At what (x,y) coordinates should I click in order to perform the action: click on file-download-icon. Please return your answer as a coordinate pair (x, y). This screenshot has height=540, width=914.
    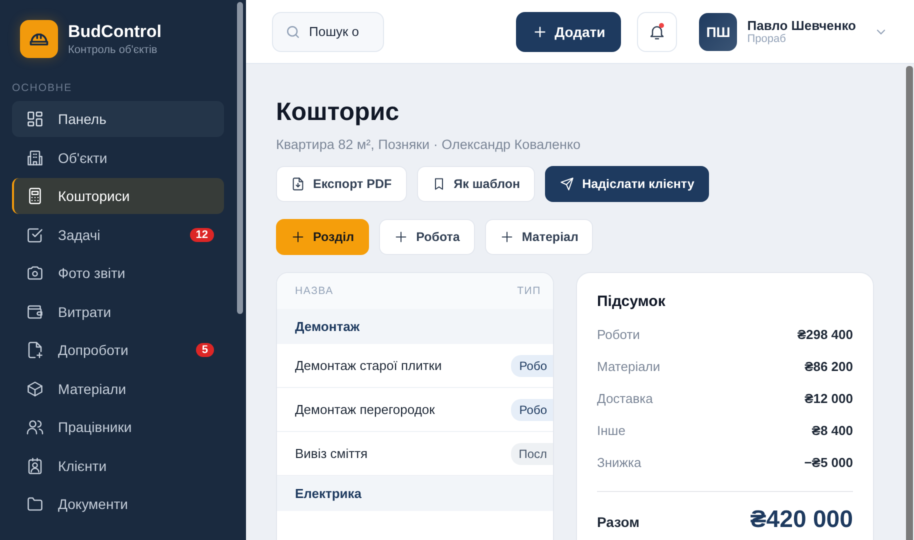
    Looking at the image, I should click on (298, 184).